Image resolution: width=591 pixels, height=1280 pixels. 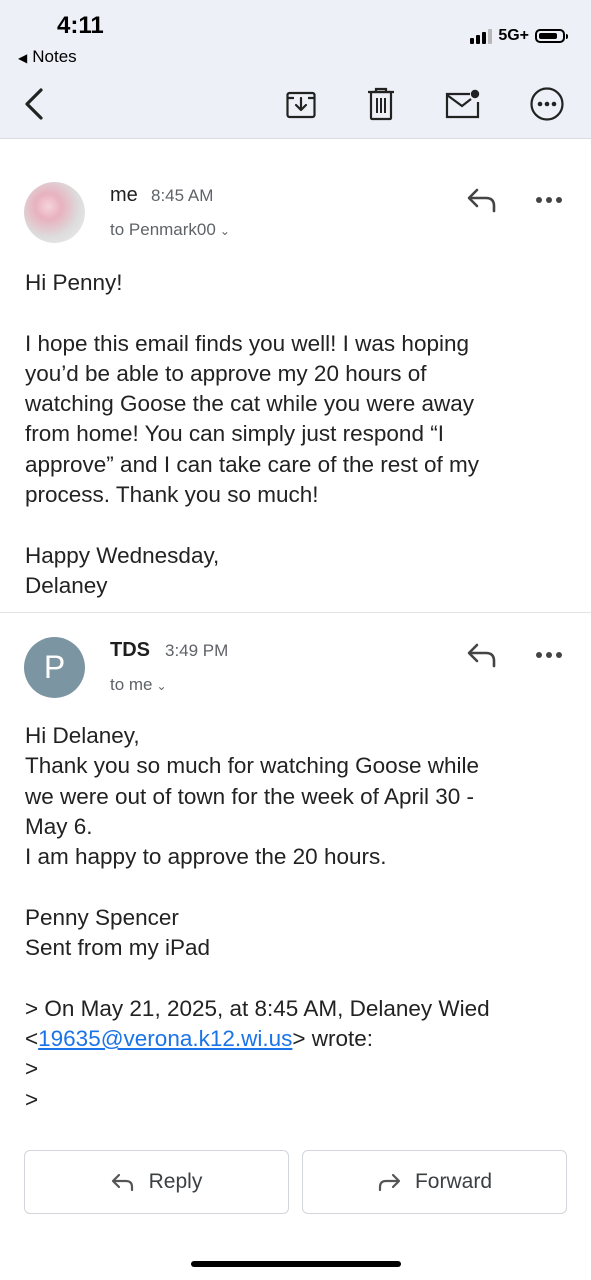 I want to click on forward-label: Forward, so click(x=453, y=1181).